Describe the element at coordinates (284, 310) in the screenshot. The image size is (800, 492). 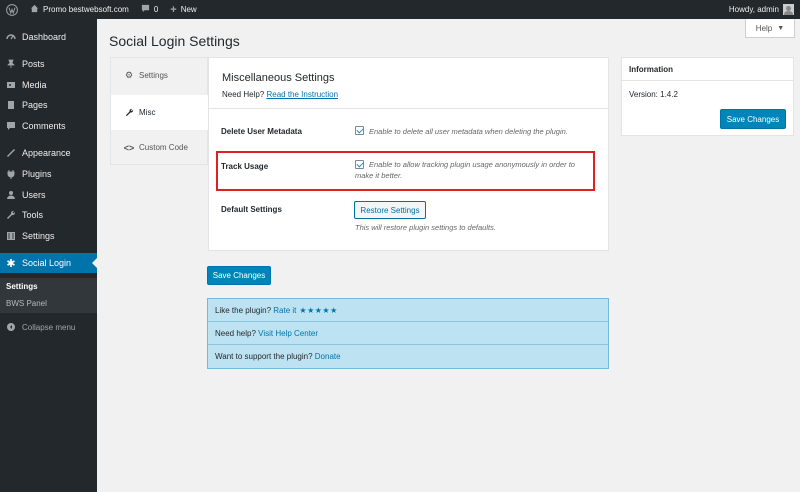
I see `rate-link: Rate it` at that location.